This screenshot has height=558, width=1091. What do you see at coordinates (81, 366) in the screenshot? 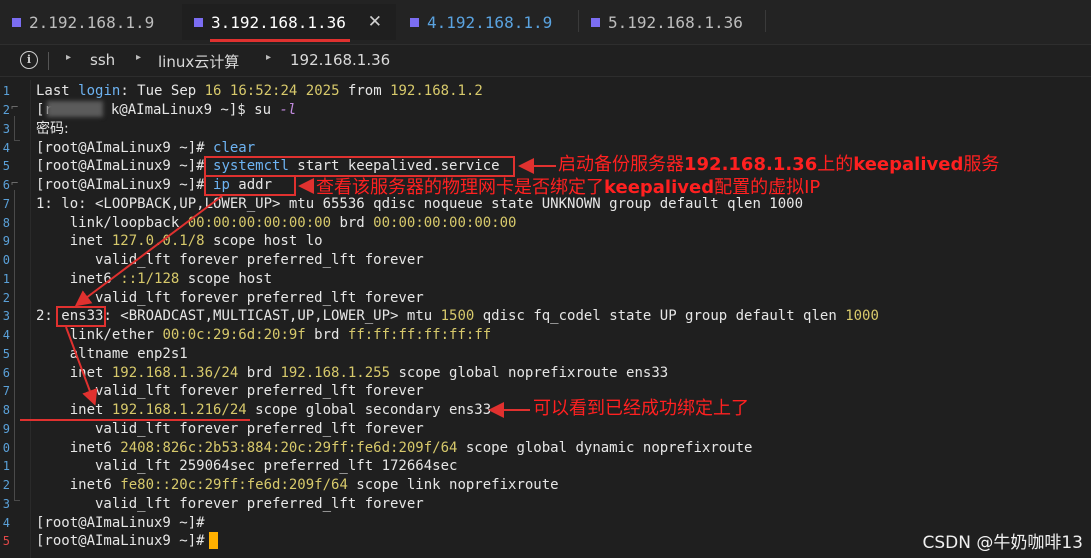
I see `arrow-ens33-to-vip` at bounding box center [81, 366].